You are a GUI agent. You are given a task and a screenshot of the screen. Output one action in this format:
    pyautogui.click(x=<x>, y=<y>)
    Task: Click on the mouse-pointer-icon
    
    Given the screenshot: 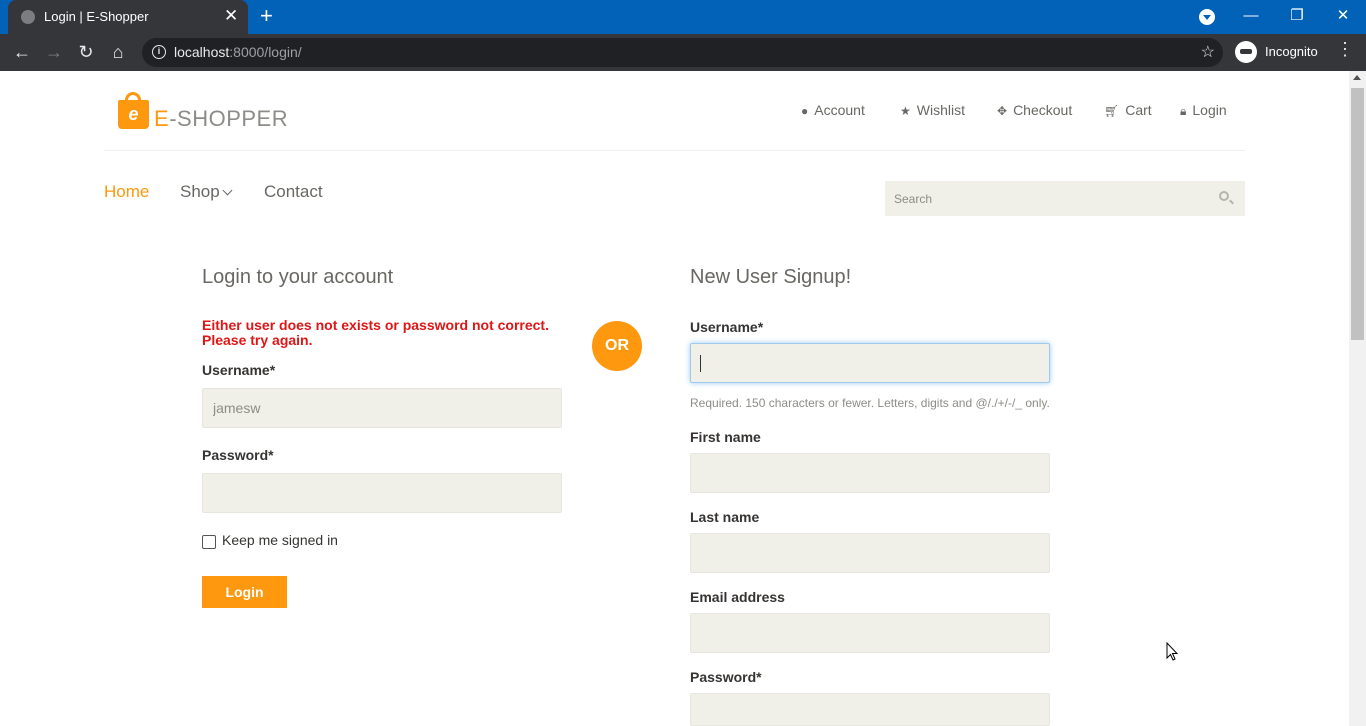 What is the action you would take?
    pyautogui.click(x=1172, y=651)
    